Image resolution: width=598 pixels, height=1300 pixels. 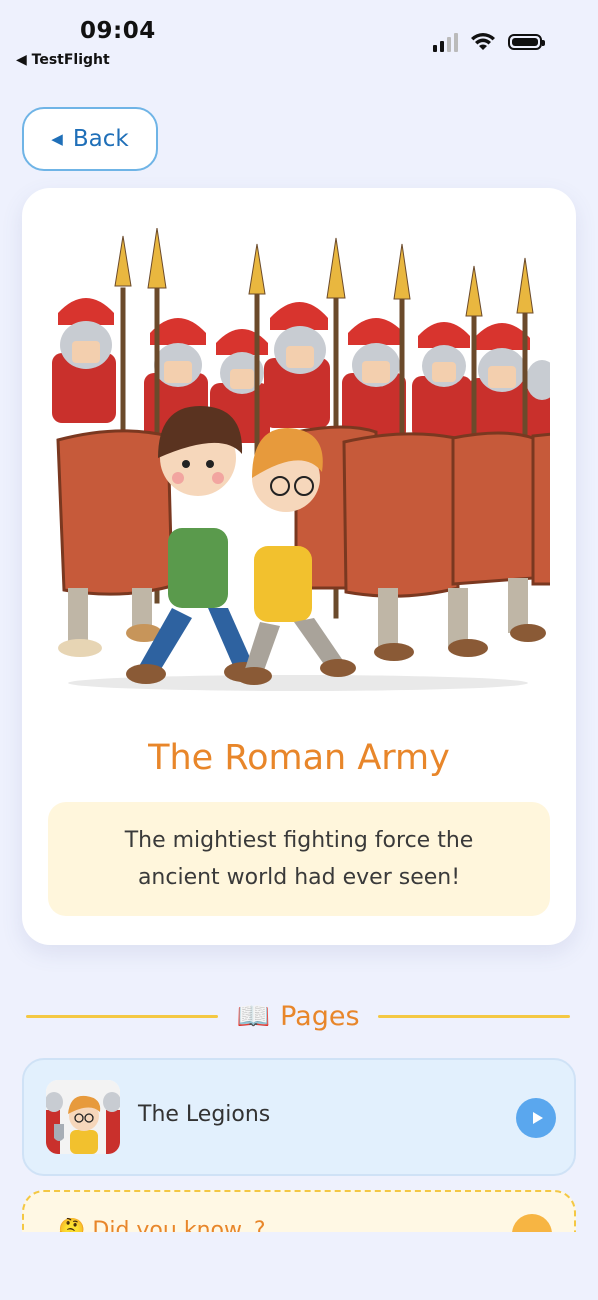 I want to click on testflight-back-link: ◀ TestFlight, so click(x=63, y=60).